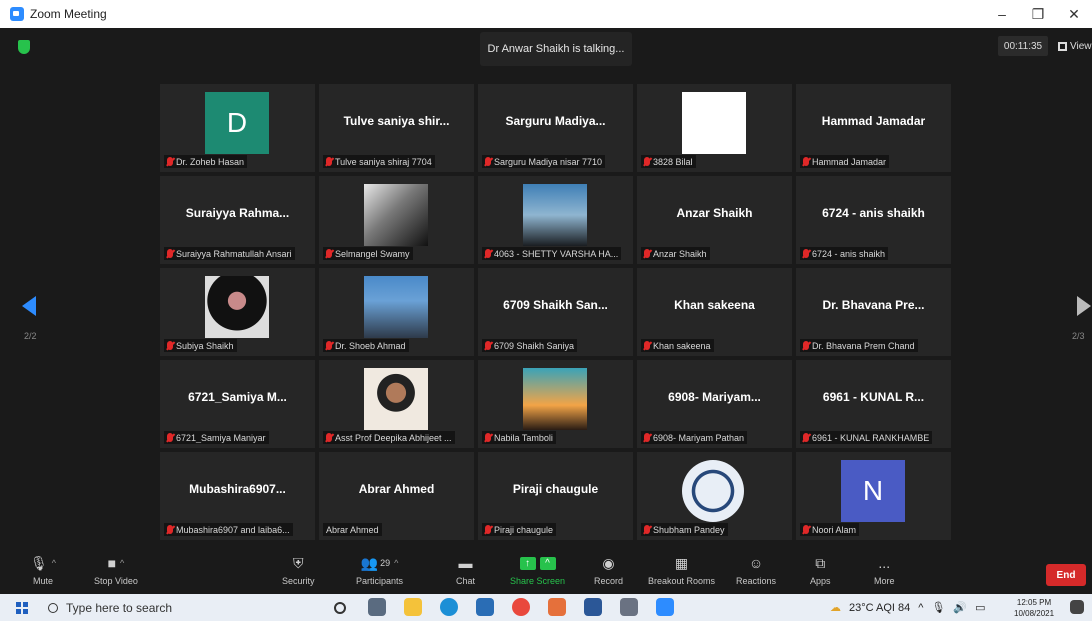 The width and height of the screenshot is (1092, 621). Describe the element at coordinates (396, 563) in the screenshot. I see `participants-chevron-icon: ^` at that location.